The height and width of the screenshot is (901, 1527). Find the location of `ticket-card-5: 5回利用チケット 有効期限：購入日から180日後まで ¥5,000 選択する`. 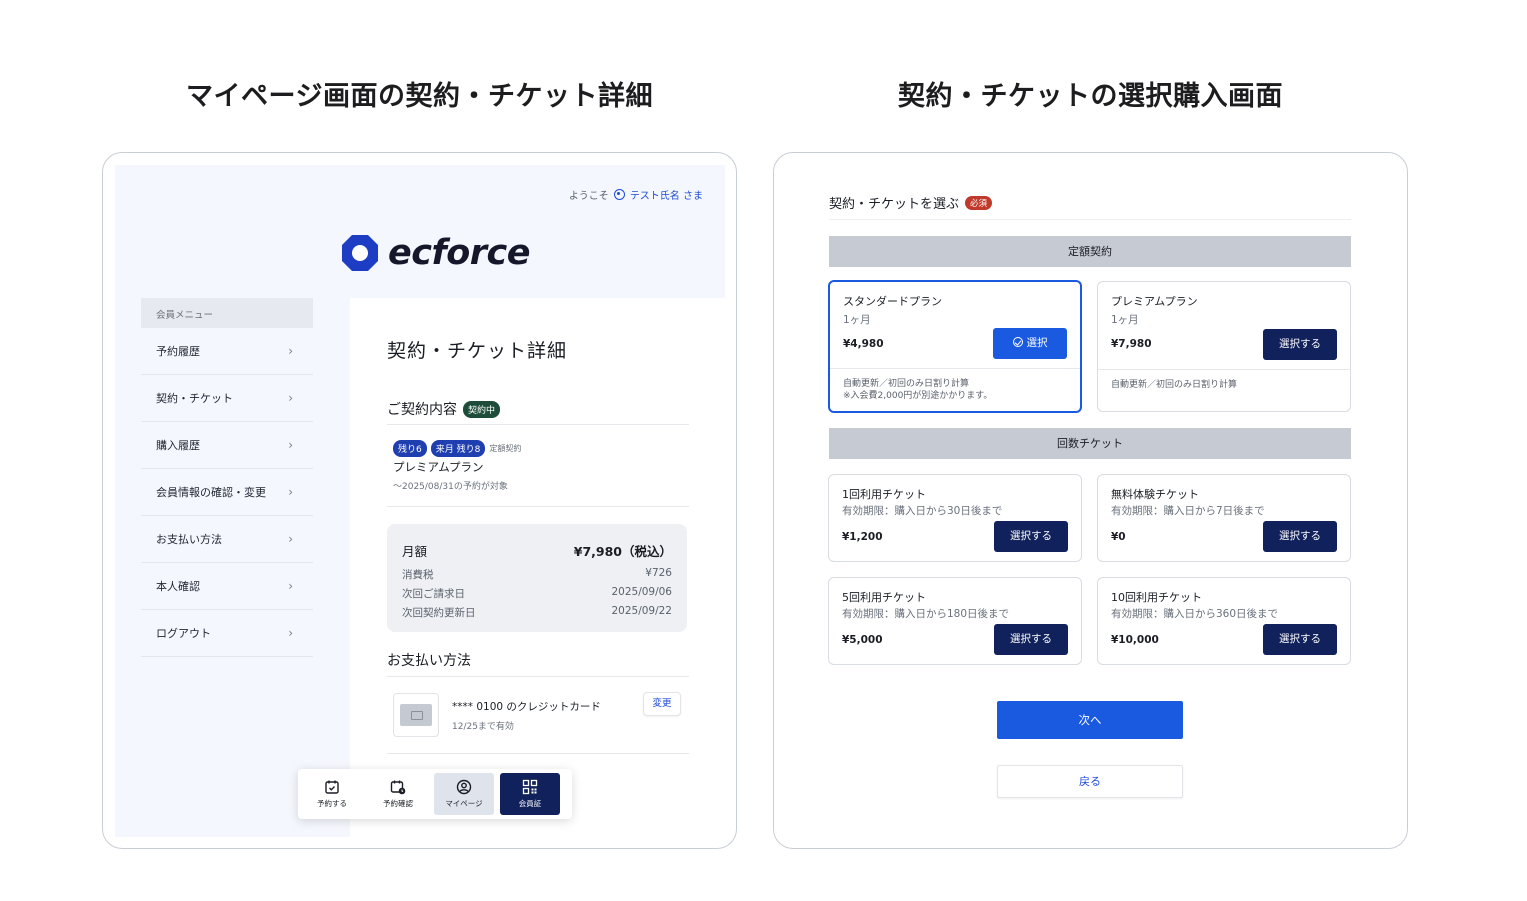

ticket-card-5: 5回利用チケット 有効期限：購入日から180日後まで ¥5,000 選択する is located at coordinates (955, 621).